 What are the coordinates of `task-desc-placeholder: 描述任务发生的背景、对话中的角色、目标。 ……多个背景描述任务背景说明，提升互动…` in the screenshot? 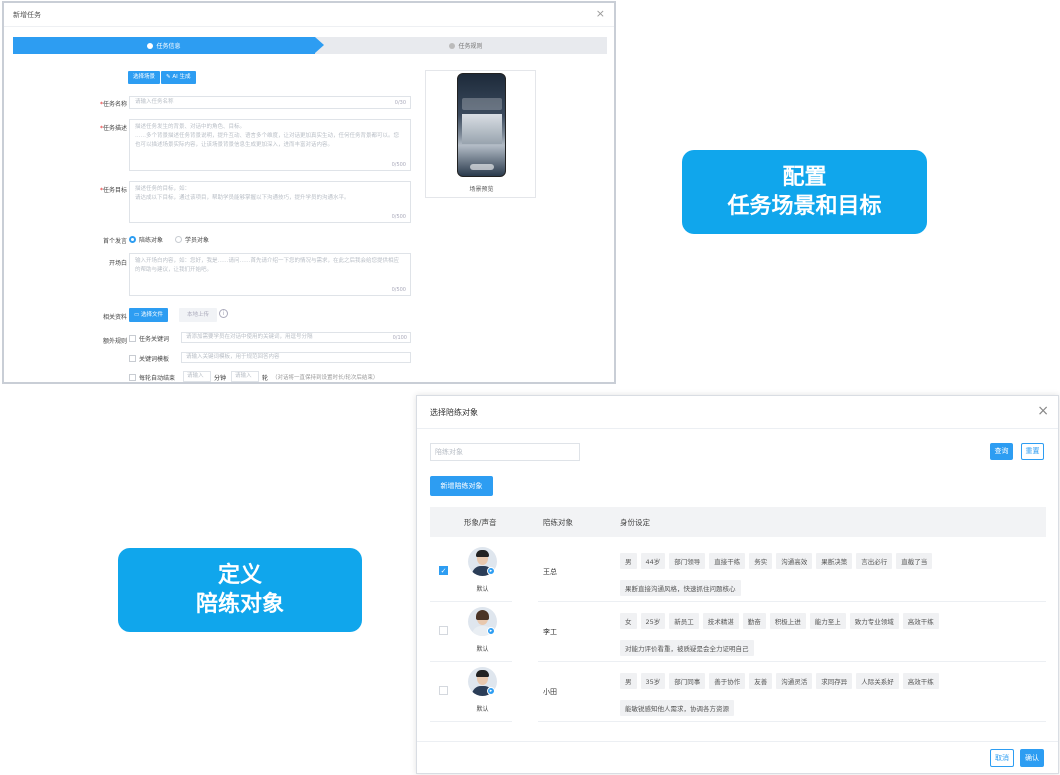 It's located at (267, 136).